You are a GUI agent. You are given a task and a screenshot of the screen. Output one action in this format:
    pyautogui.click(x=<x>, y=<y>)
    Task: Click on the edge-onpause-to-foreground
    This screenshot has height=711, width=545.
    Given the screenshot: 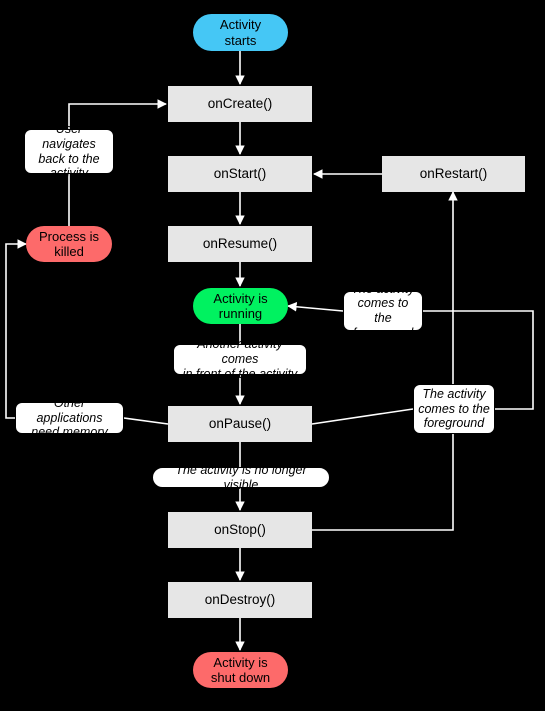 What is the action you would take?
    pyautogui.click(x=362, y=416)
    